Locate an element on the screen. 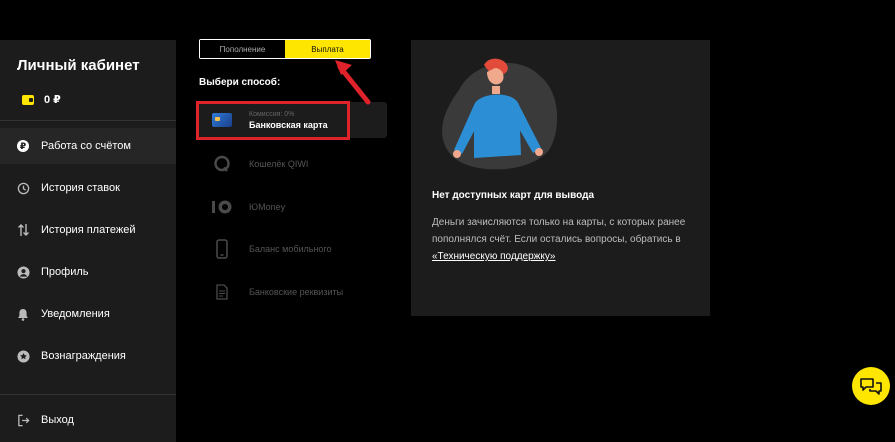  method-heading: Выбери способ: is located at coordinates (240, 82).